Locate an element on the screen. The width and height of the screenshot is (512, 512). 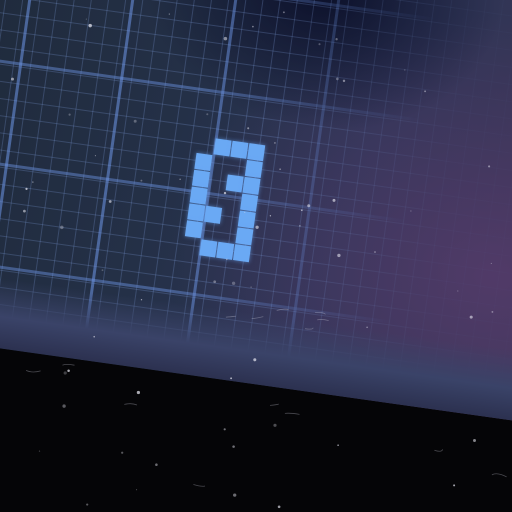
pixel-digit is located at coordinates (234, 206).